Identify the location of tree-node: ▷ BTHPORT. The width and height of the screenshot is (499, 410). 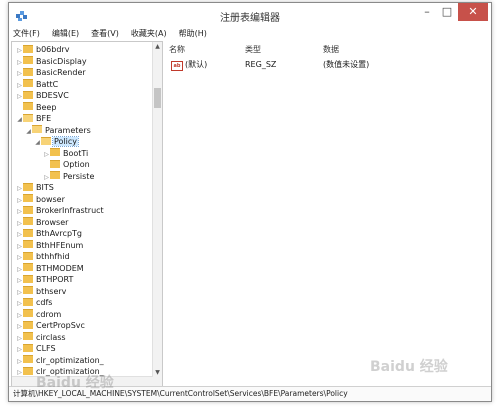
(45, 279).